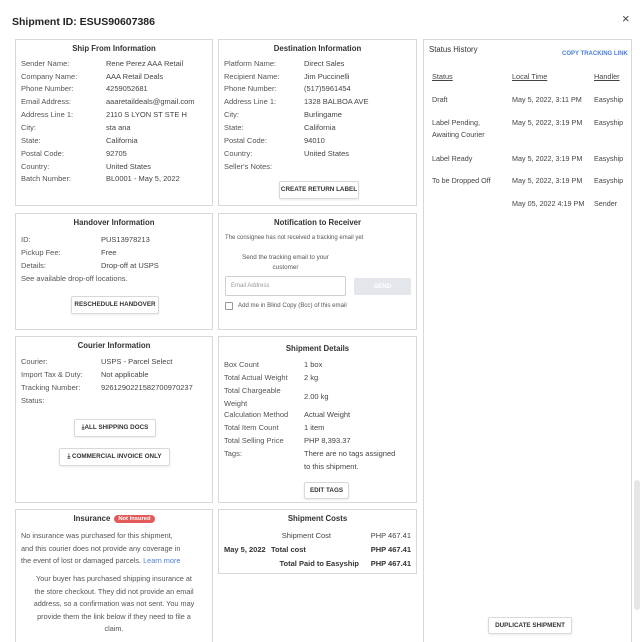 This screenshot has height=642, width=640. I want to click on bcc-checkbox, so click(229, 306).